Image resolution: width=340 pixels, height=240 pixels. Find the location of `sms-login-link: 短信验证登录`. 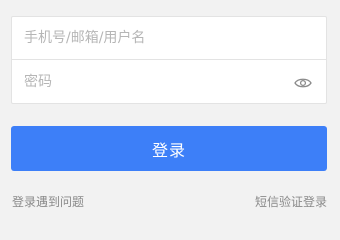

sms-login-link: 短信验证登录 is located at coordinates (291, 202).